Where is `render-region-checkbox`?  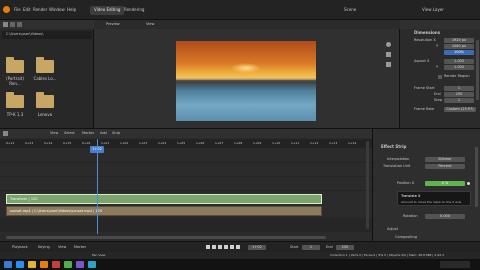
render-region-checkbox is located at coordinates (440, 77).